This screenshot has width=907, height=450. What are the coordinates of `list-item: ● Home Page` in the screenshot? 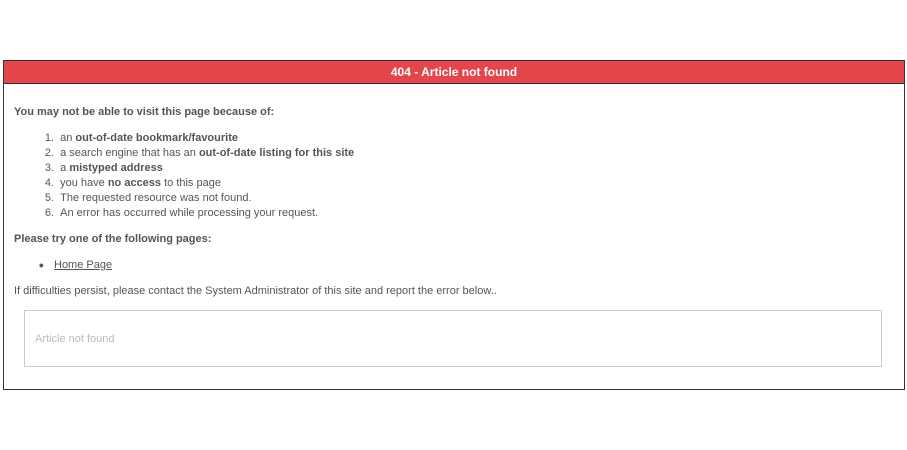 It's located at (63, 265).